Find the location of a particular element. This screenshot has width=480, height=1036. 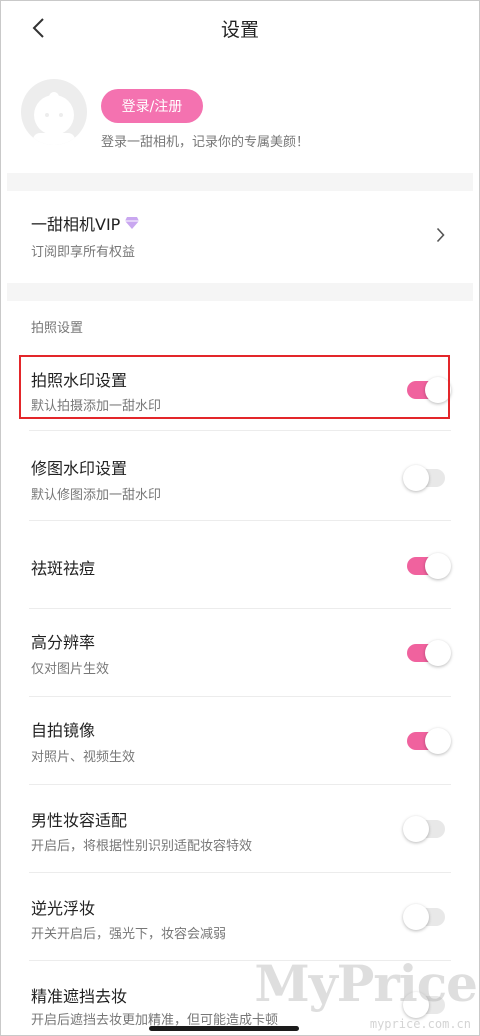

vip-title: 一甜相机VIP is located at coordinates (85, 223).